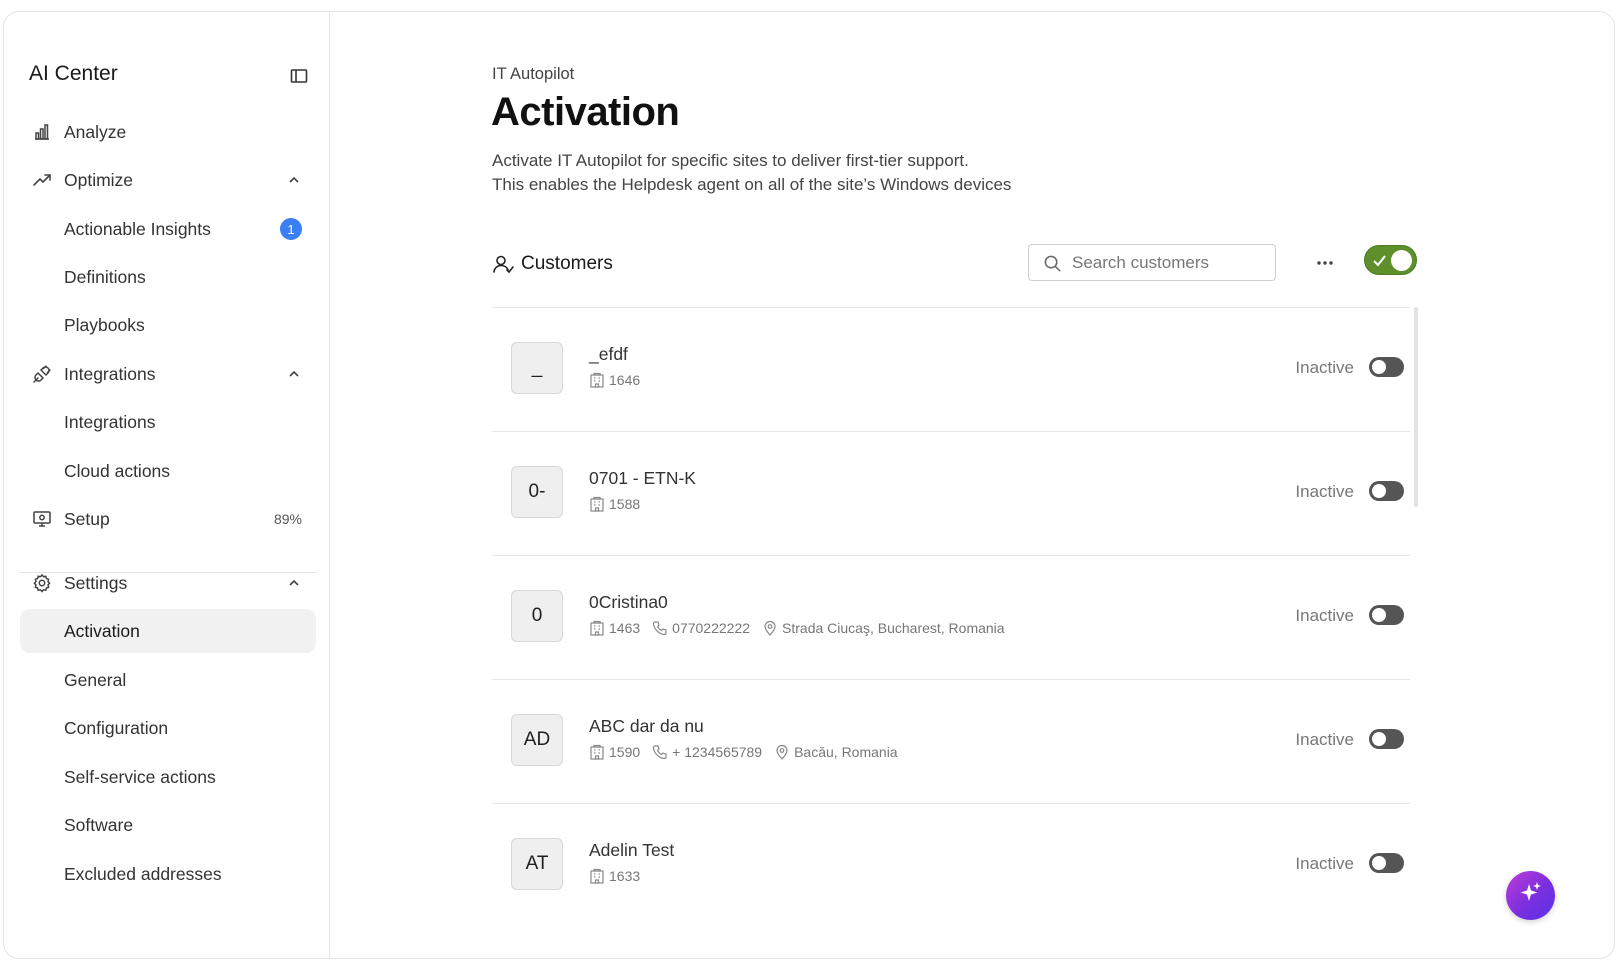 Image resolution: width=1621 pixels, height=962 pixels. Describe the element at coordinates (291, 229) in the screenshot. I see `count-badge: 1` at that location.